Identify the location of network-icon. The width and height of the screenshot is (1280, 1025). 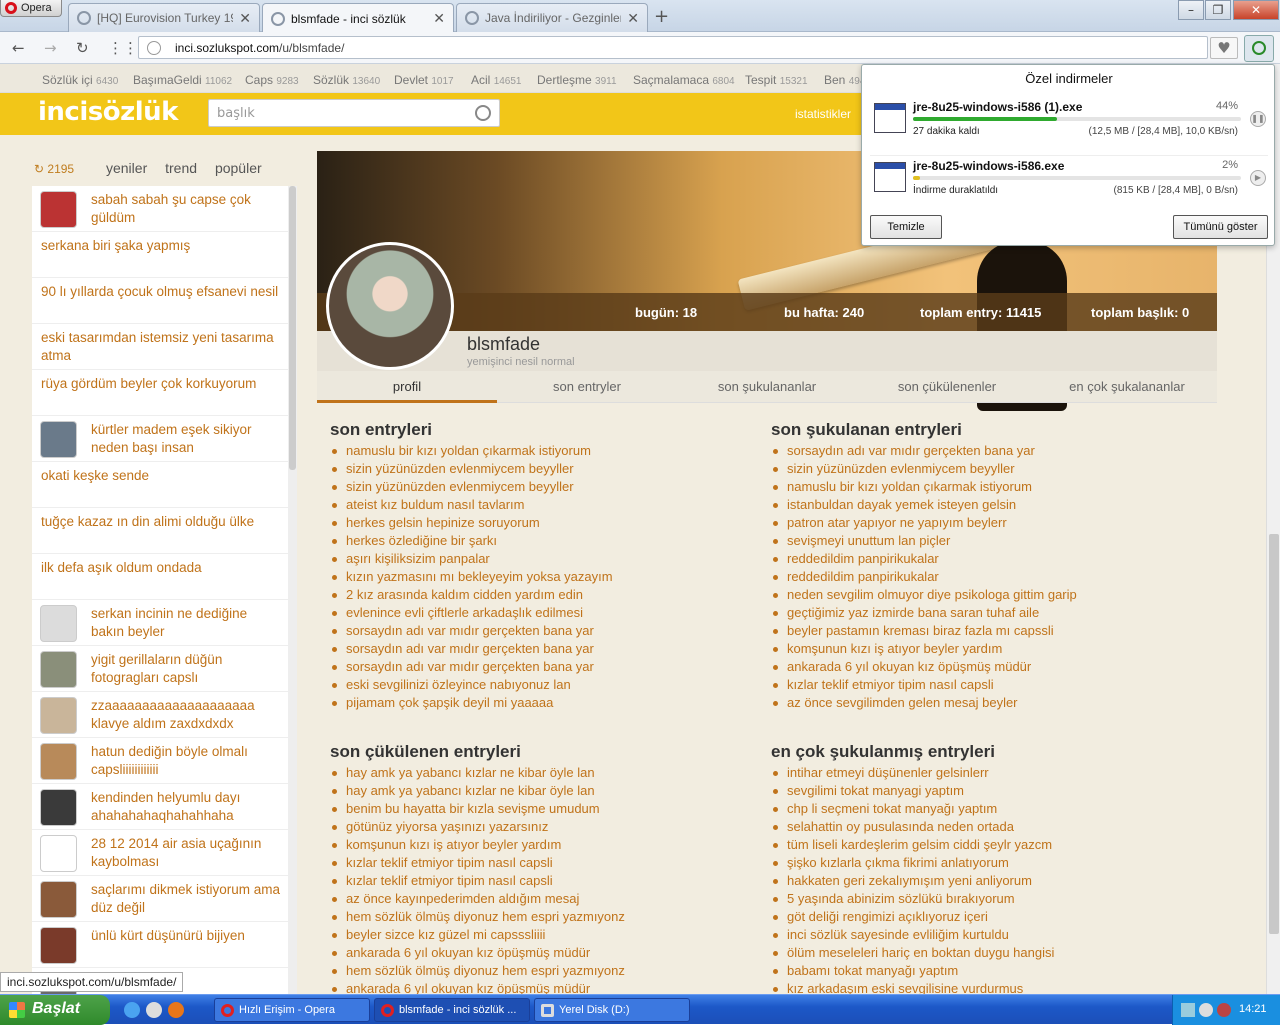
(1188, 1010).